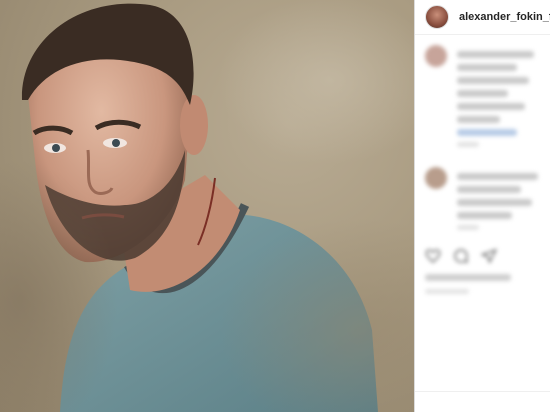 The height and width of the screenshot is (412, 550). Describe the element at coordinates (482, 198) in the screenshot. I see `comment-item` at that location.